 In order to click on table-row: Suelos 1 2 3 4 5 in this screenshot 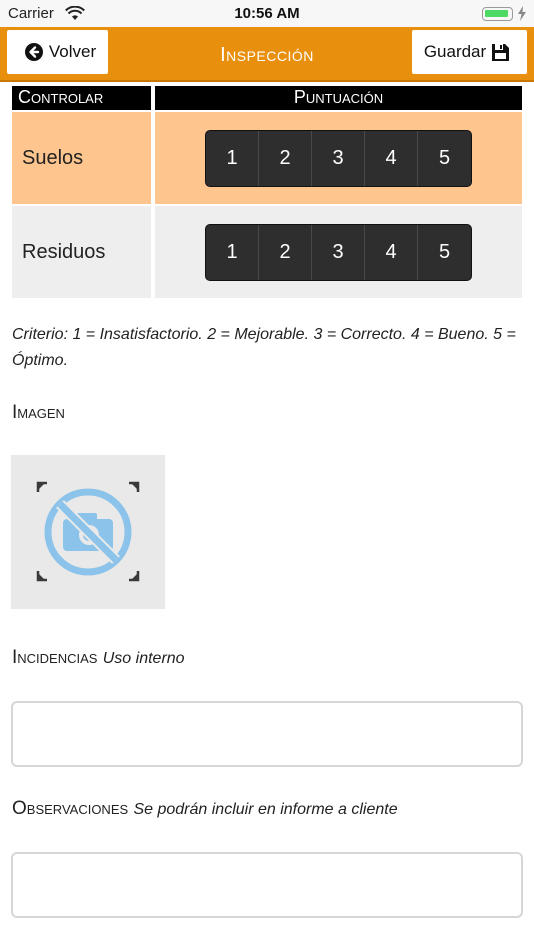, I will do `click(267, 158)`.